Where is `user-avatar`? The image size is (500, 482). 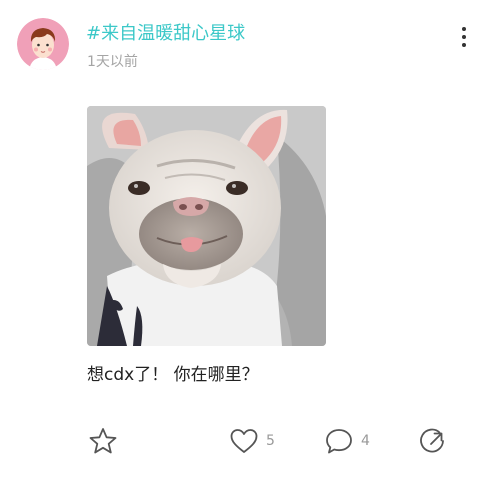 user-avatar is located at coordinates (43, 44).